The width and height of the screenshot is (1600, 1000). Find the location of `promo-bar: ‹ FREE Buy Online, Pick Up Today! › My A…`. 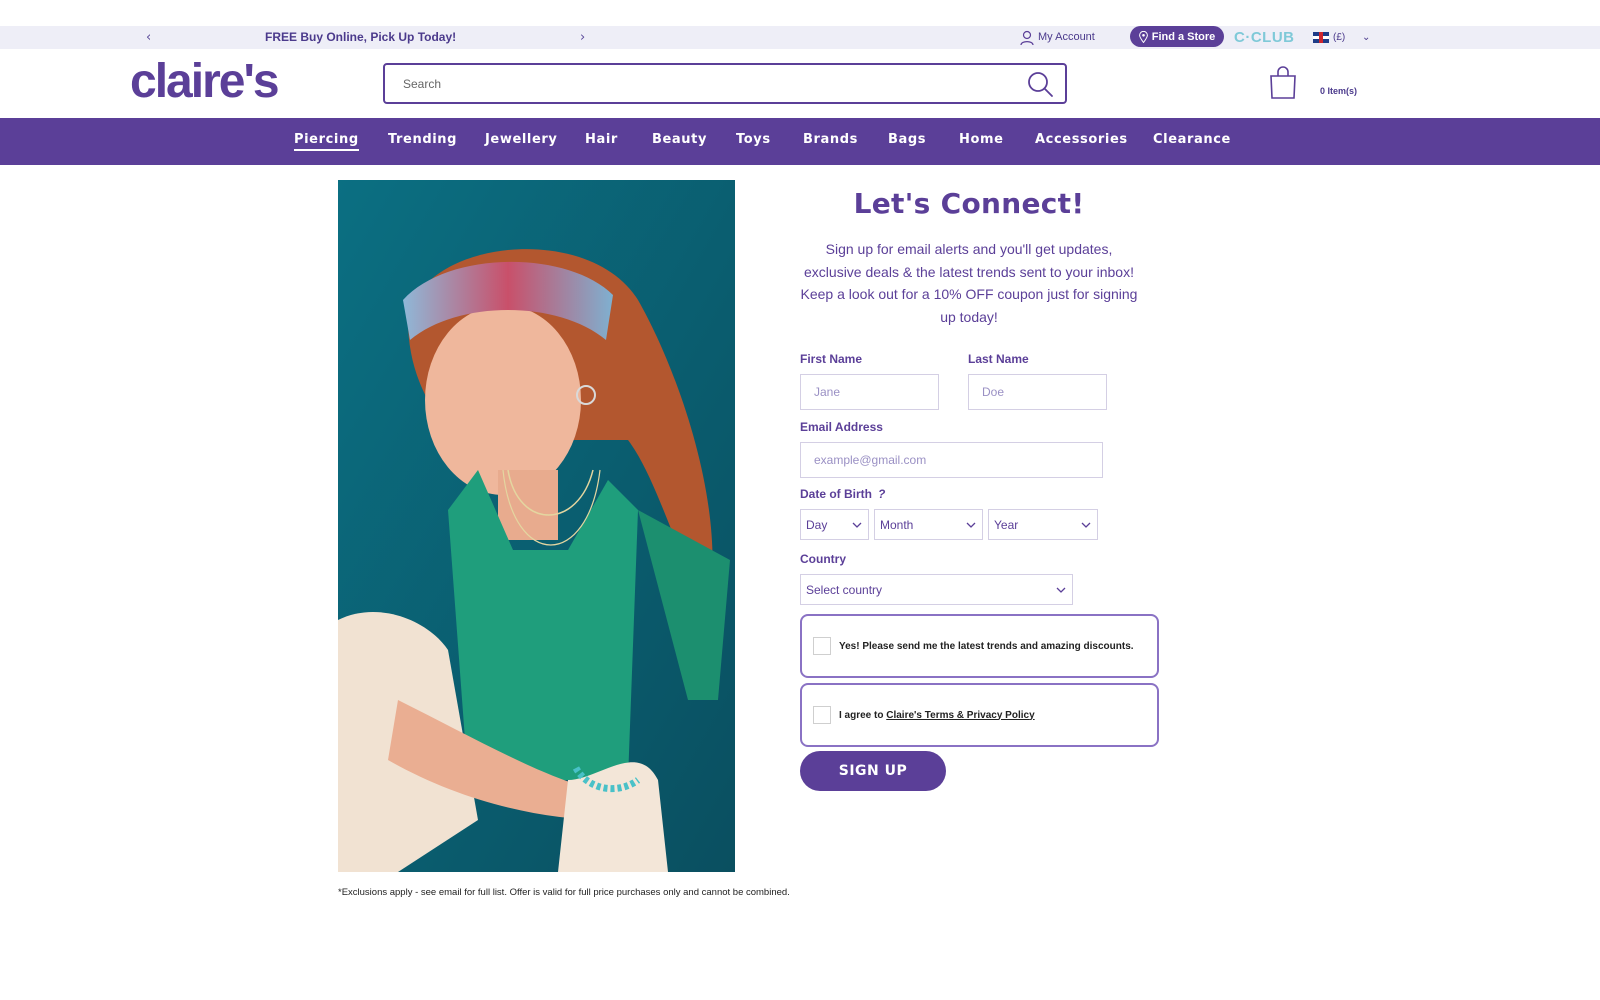

promo-bar: ‹ FREE Buy Online, Pick Up Today! › My A… is located at coordinates (800, 37).